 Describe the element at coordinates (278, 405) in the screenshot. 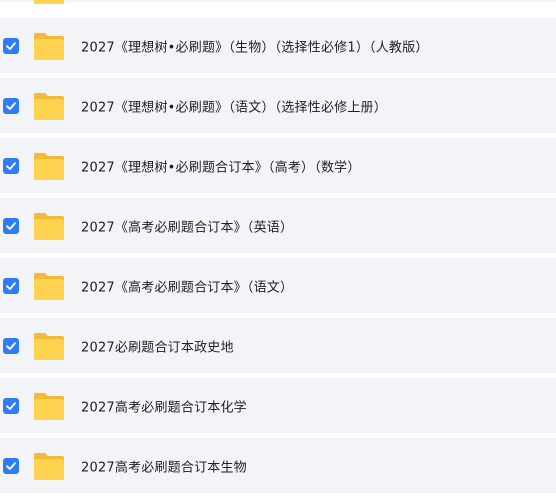

I see `file-row: 2027高考必刷题合订本化学` at that location.